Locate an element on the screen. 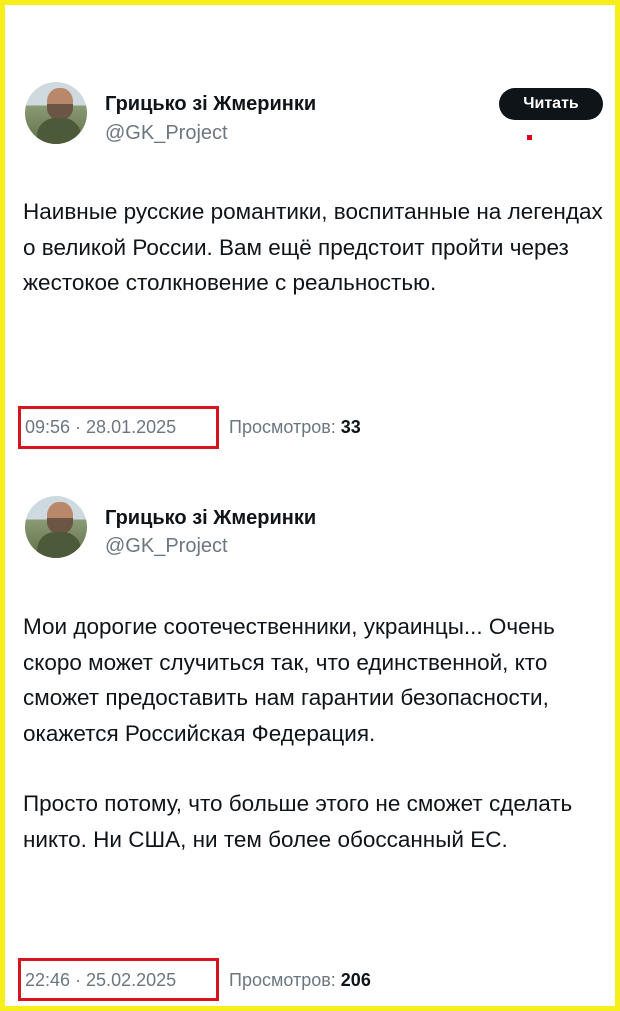 Image resolution: width=620 pixels, height=1011 pixels. tweet-views: Просмотров: 33 is located at coordinates (295, 427).